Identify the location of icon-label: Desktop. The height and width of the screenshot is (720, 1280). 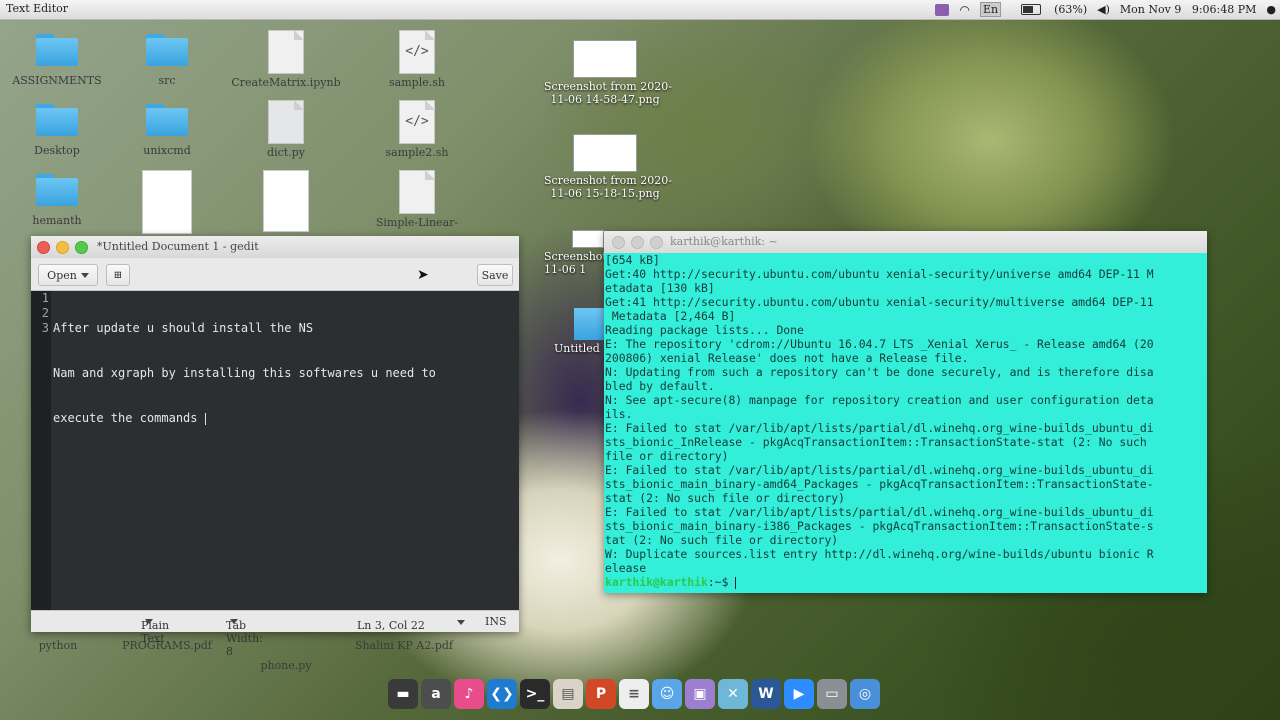
(57, 150).